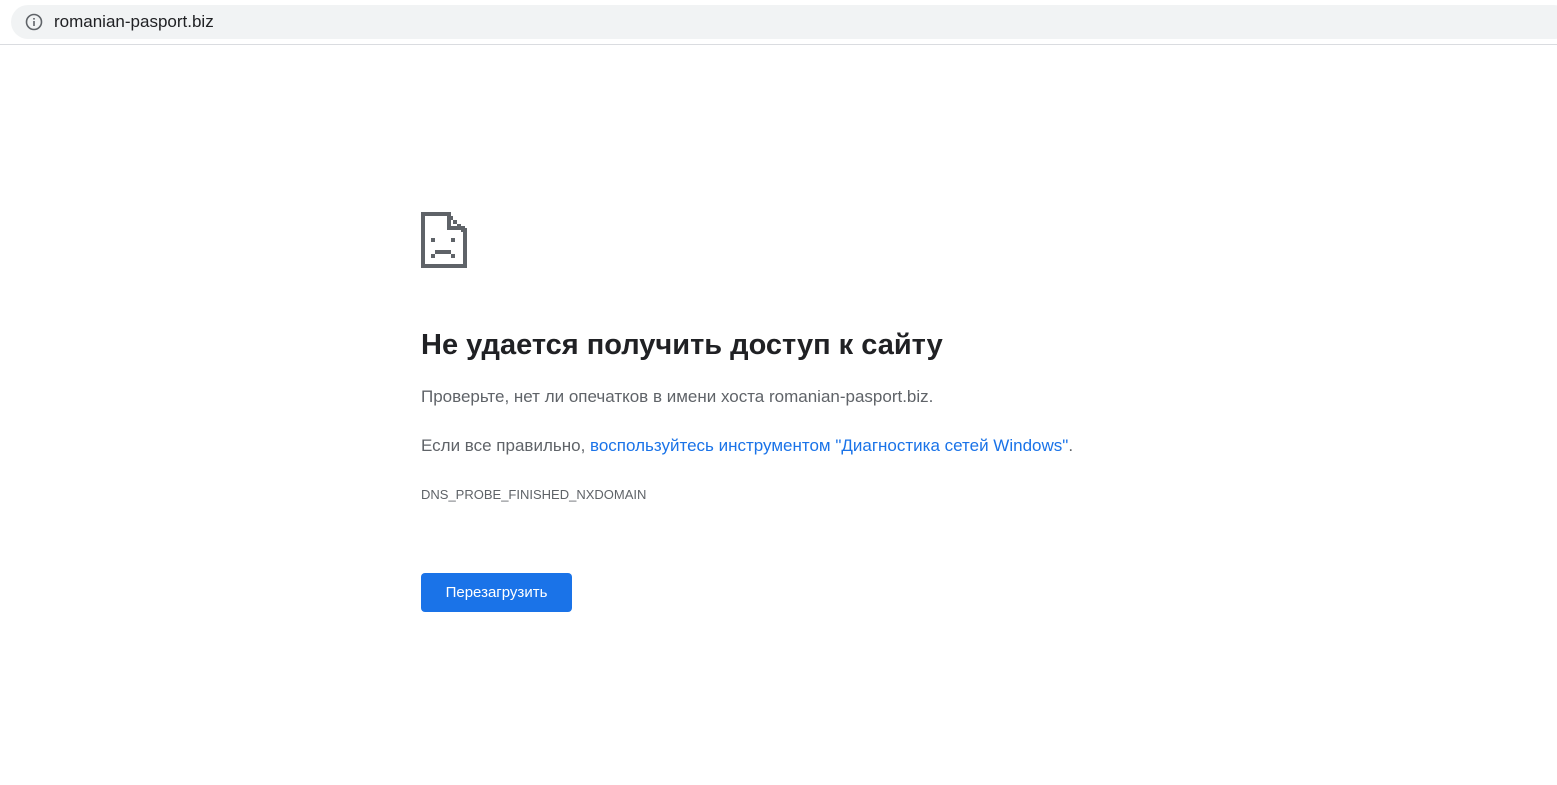 The width and height of the screenshot is (1557, 785). What do you see at coordinates (682, 345) in the screenshot?
I see `error-title: Не удается получить доступ к сайту` at bounding box center [682, 345].